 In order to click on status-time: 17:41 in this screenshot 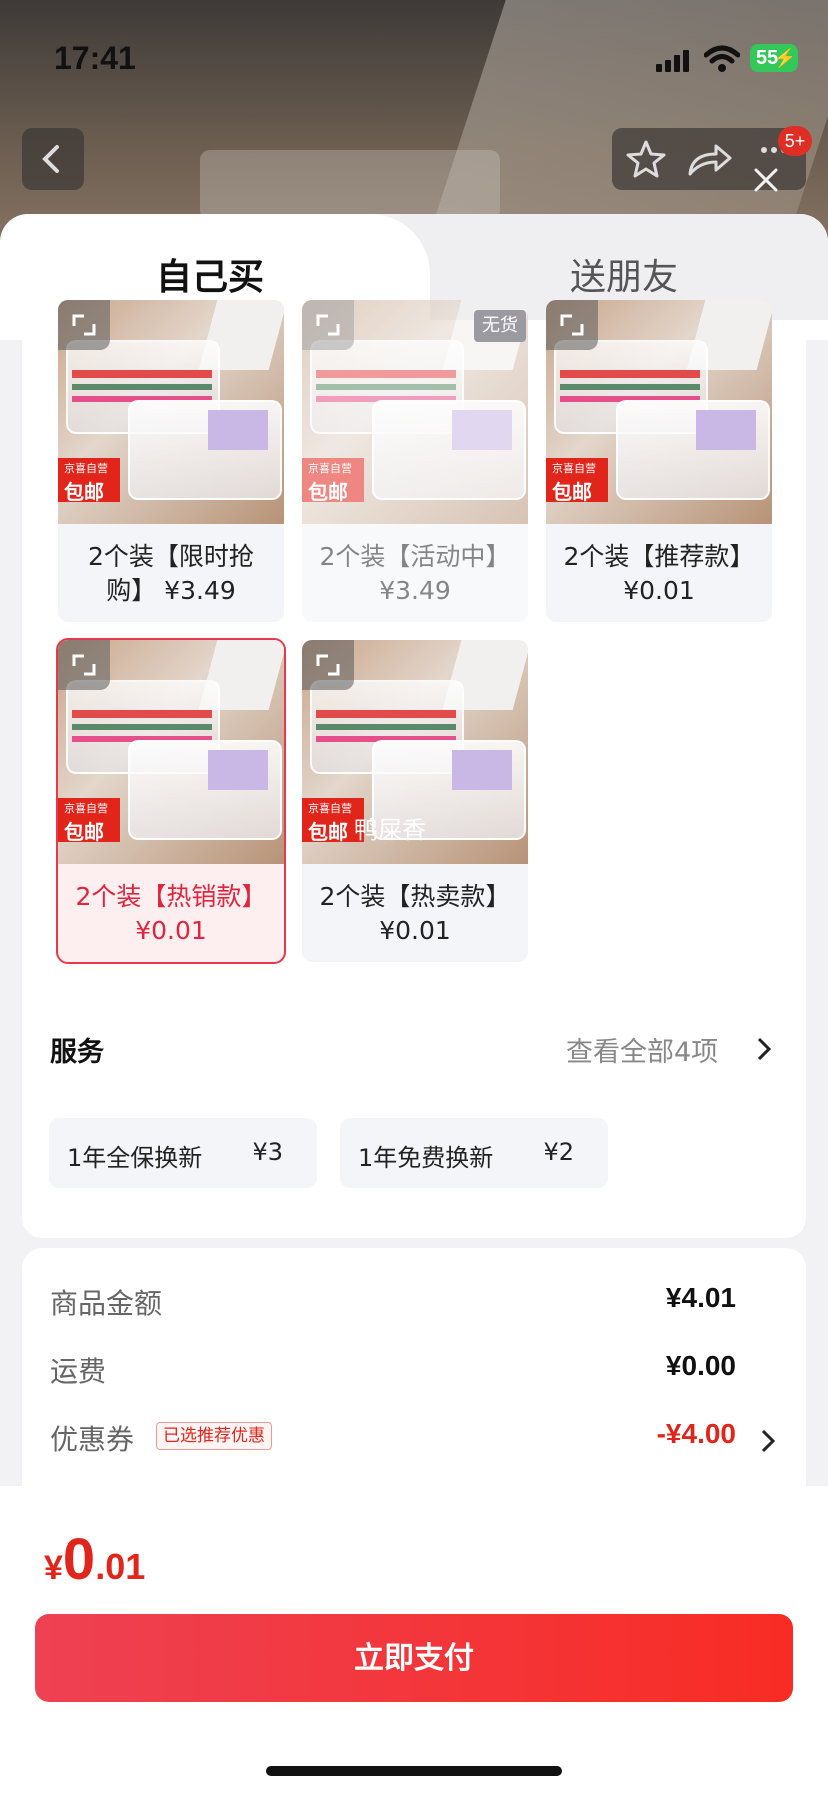, I will do `click(95, 58)`.